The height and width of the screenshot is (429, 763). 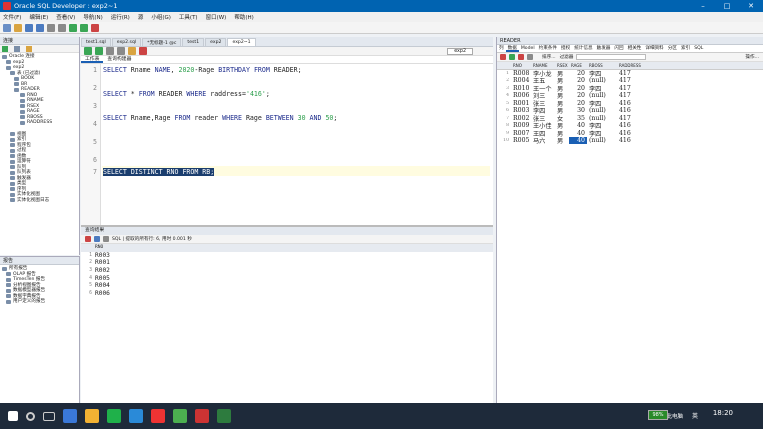 I want to click on new-icon, so click(x=7, y=27).